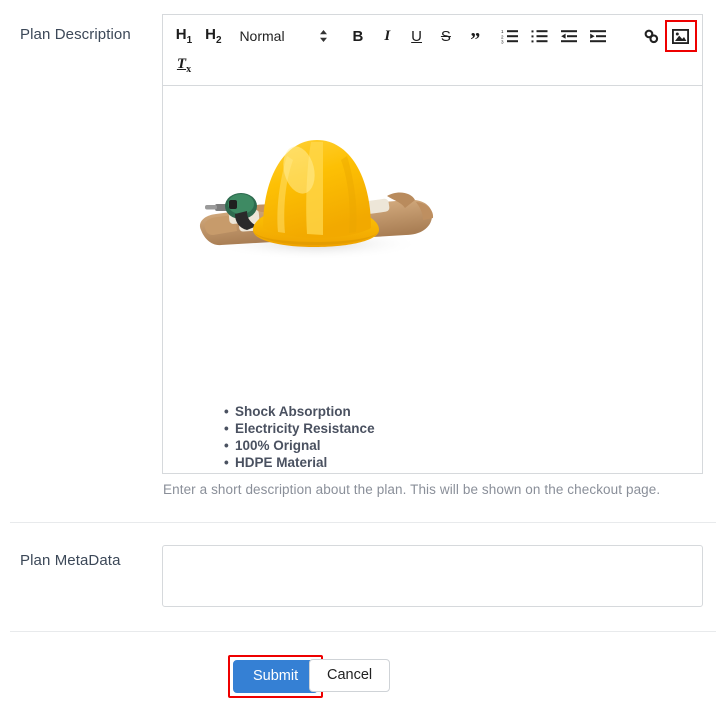 The width and height of the screenshot is (726, 716). Describe the element at coordinates (75, 34) in the screenshot. I see `plan-description-label: Plan Description` at that location.